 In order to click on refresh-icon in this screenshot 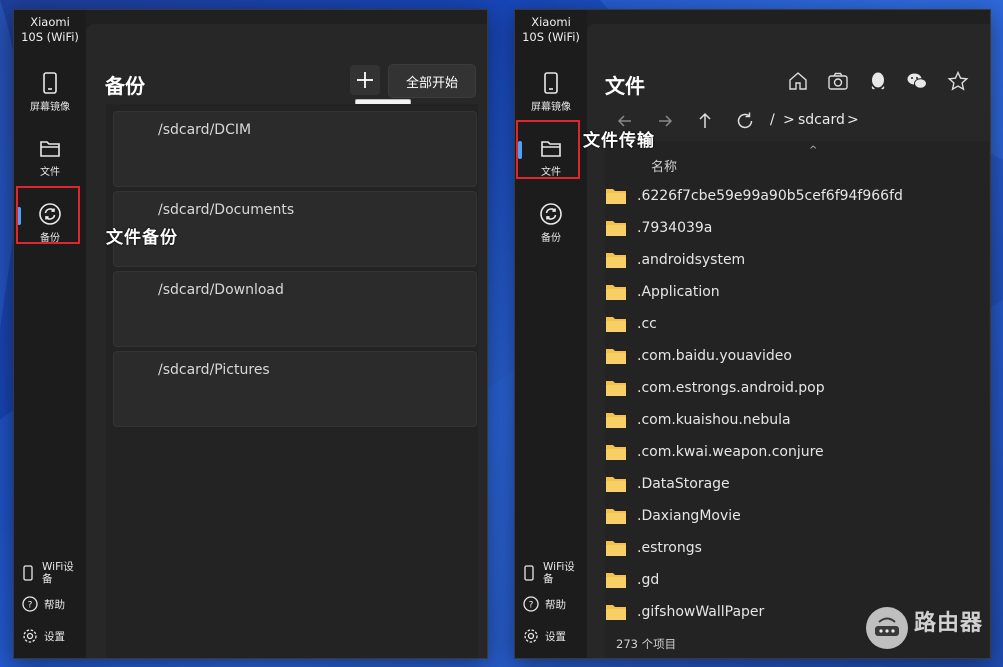, I will do `click(745, 121)`.